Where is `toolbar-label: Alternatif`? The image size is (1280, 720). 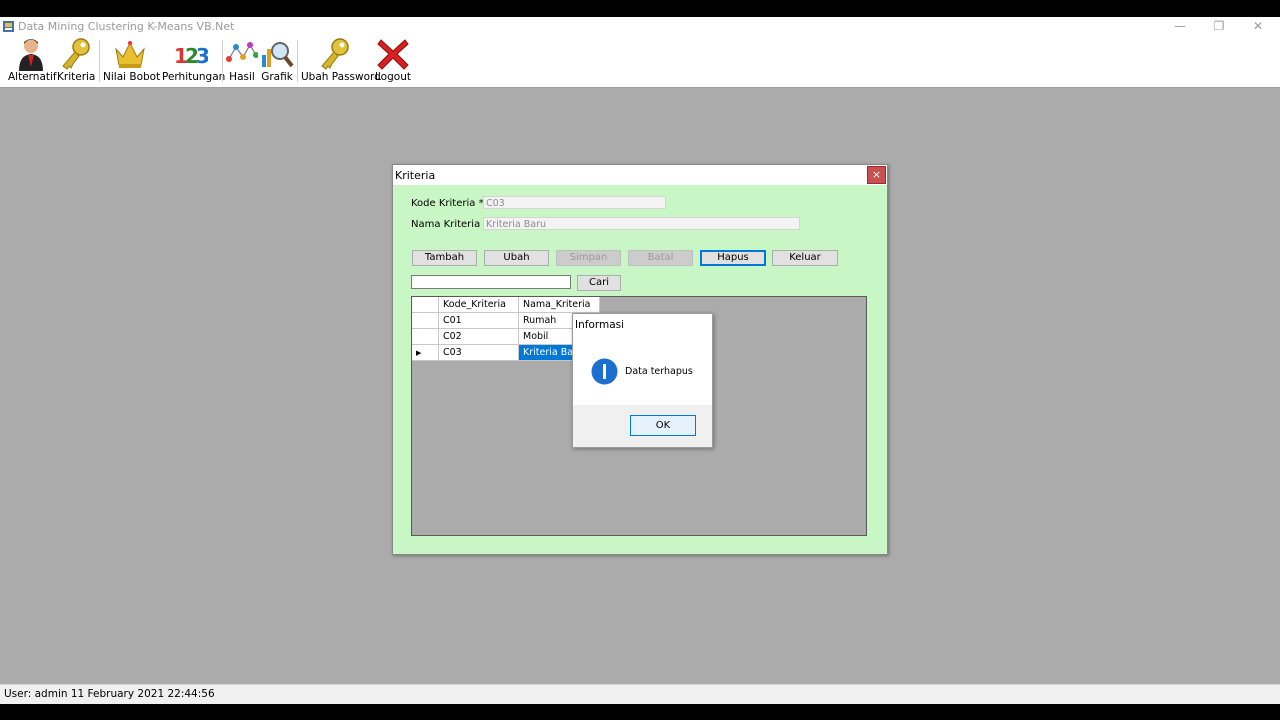
toolbar-label: Alternatif is located at coordinates (32, 77).